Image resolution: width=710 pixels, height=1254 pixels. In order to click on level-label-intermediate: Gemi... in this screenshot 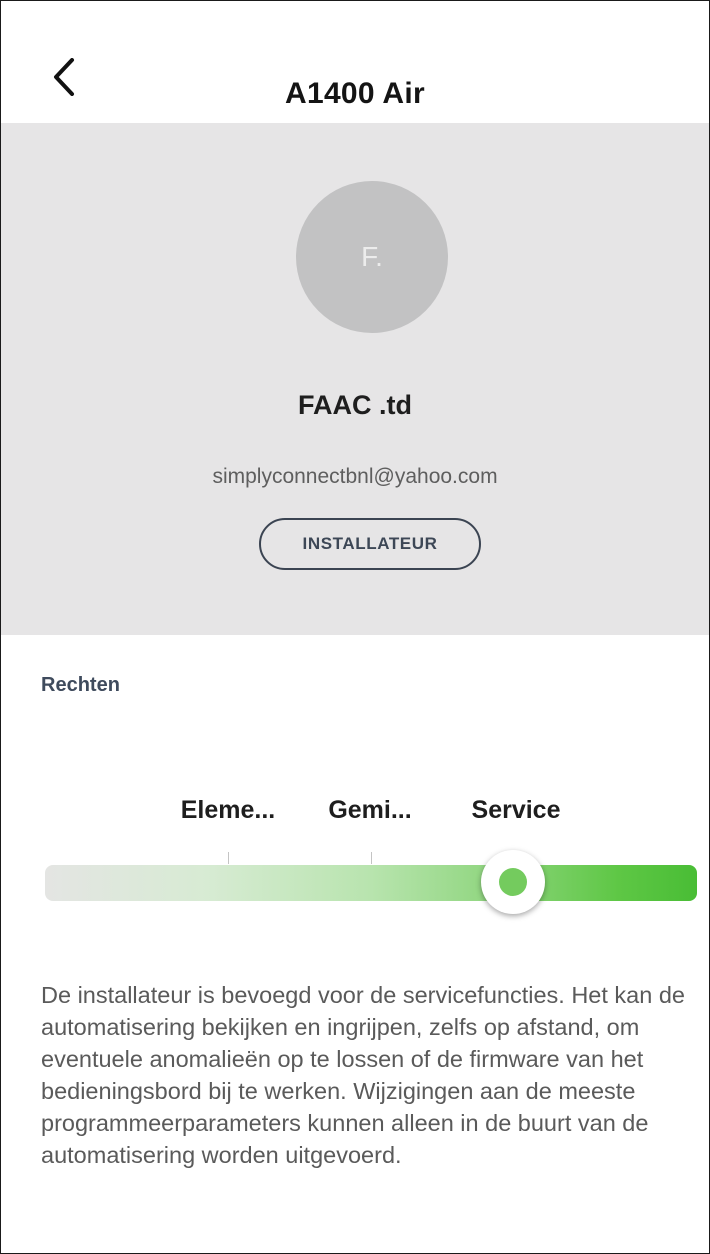, I will do `click(369, 810)`.